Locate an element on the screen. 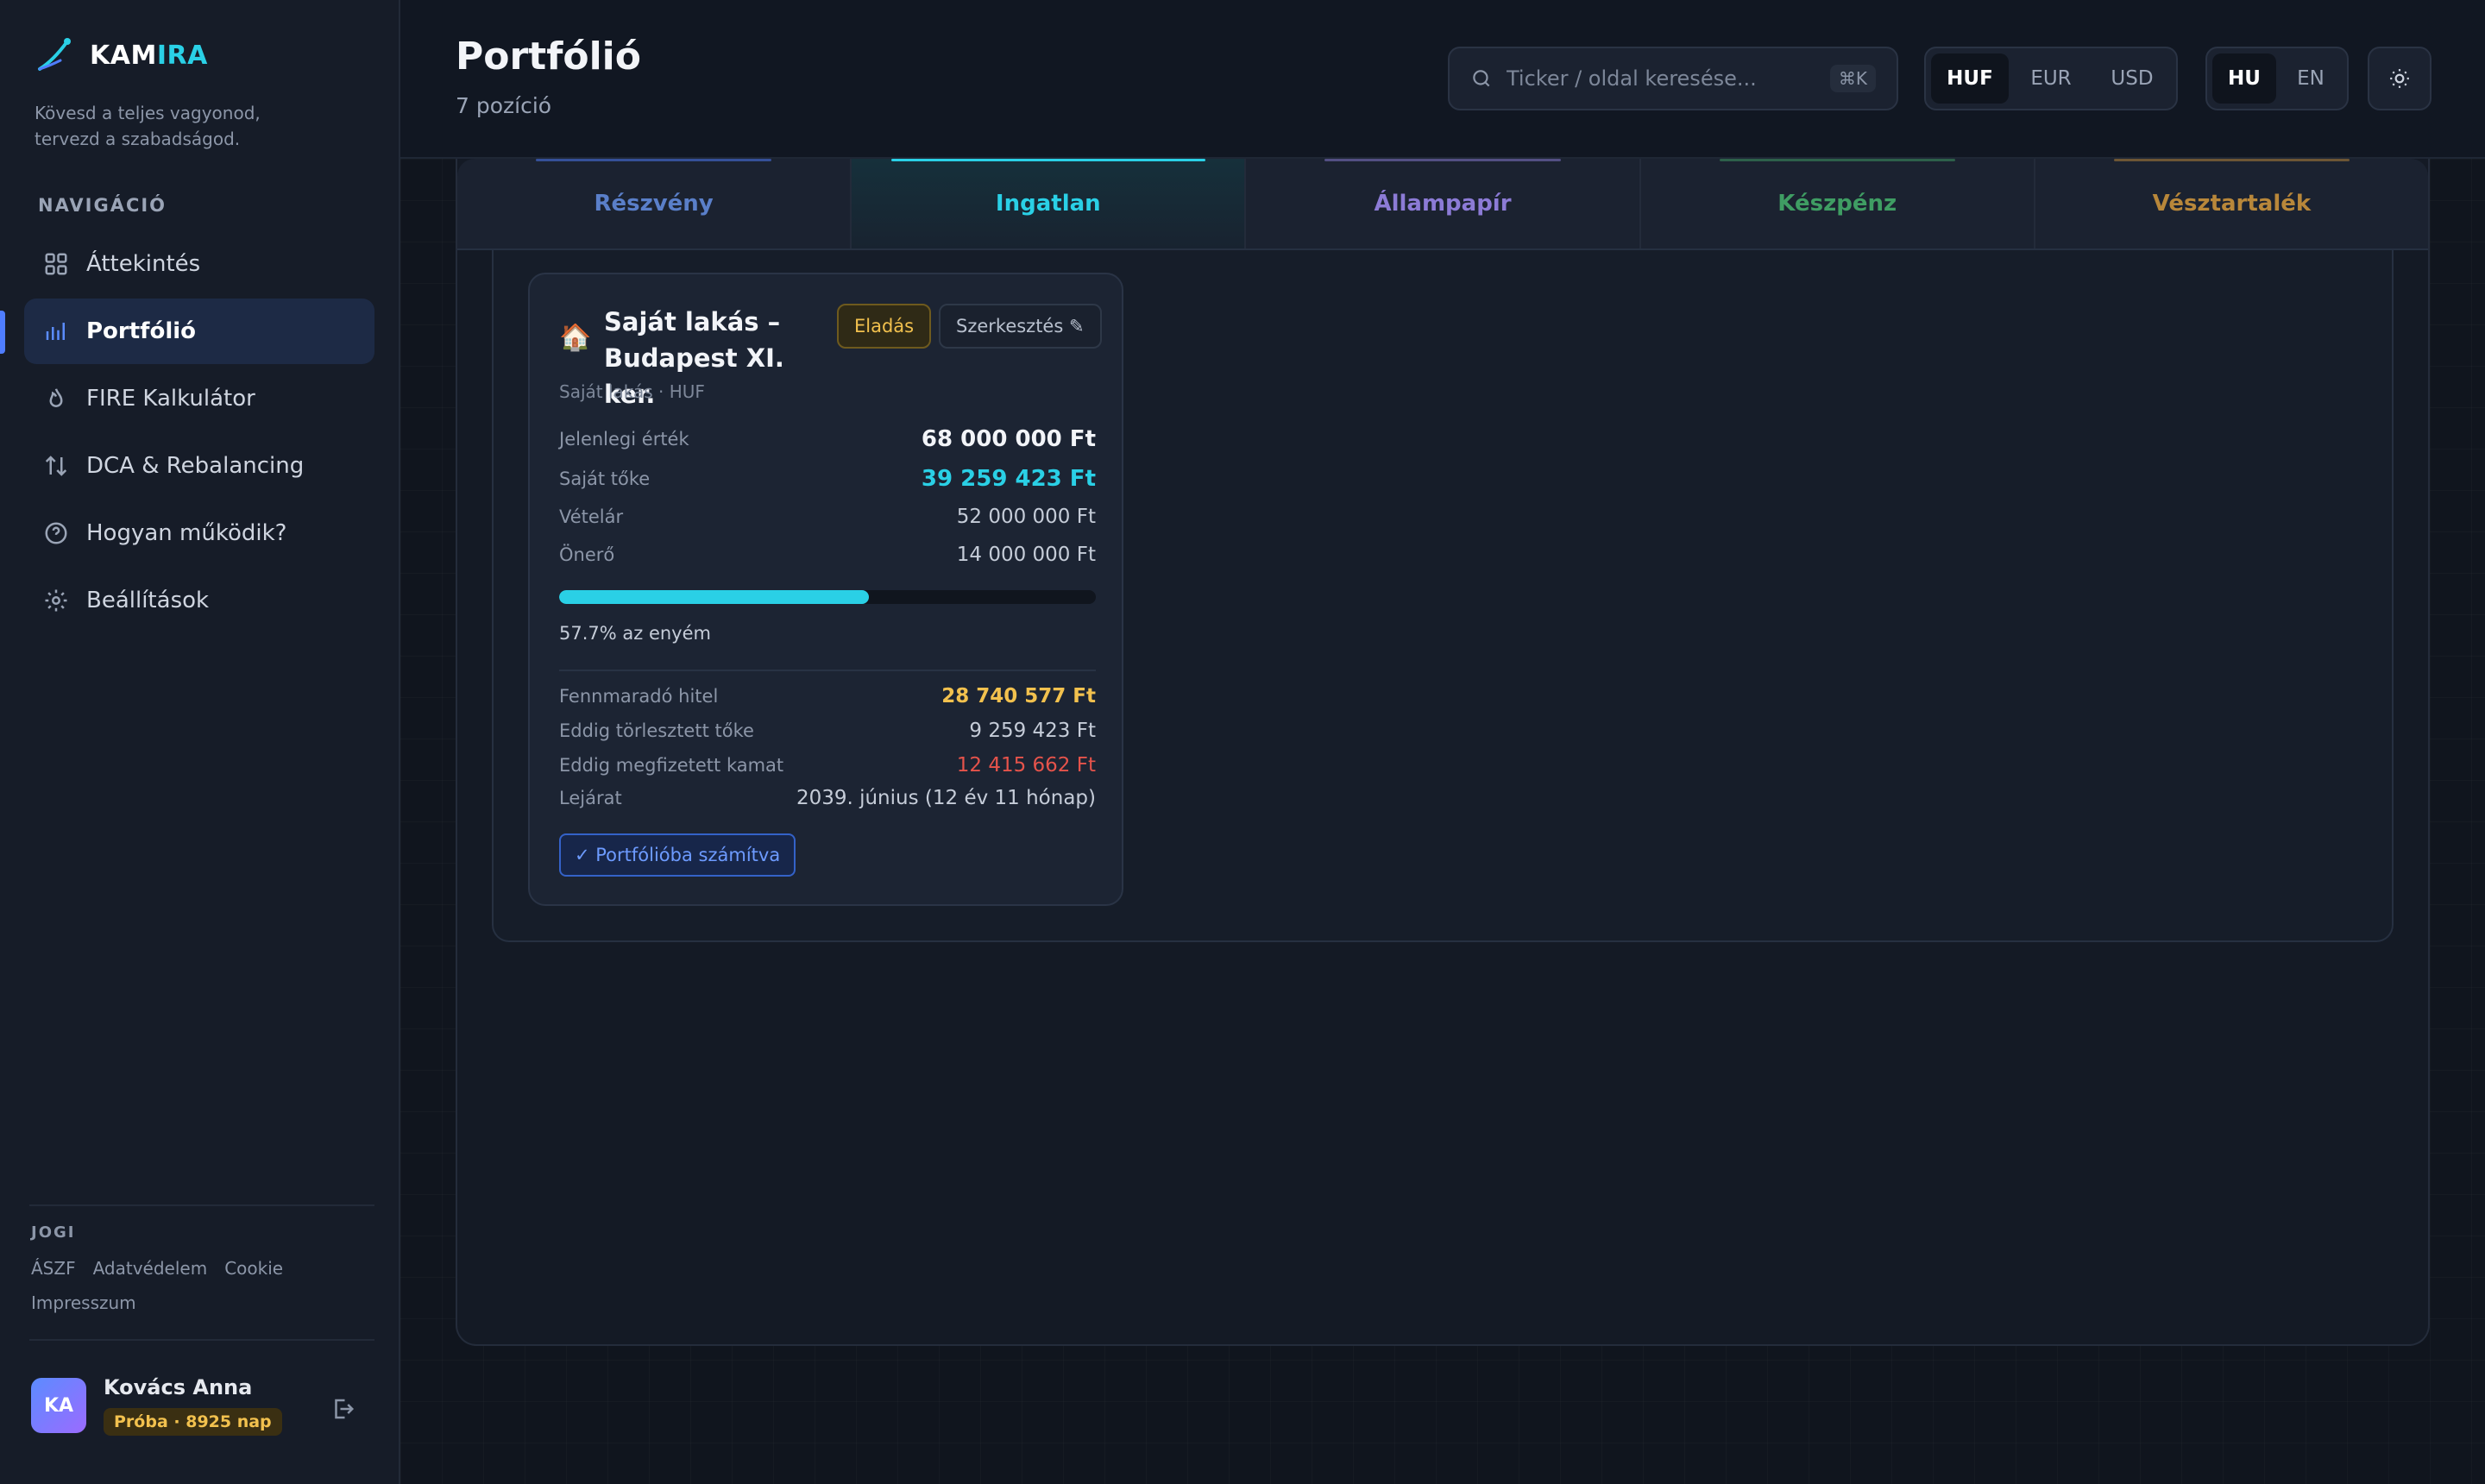  remaining-loan-value: 28 740 577 Ft is located at coordinates (1019, 696).